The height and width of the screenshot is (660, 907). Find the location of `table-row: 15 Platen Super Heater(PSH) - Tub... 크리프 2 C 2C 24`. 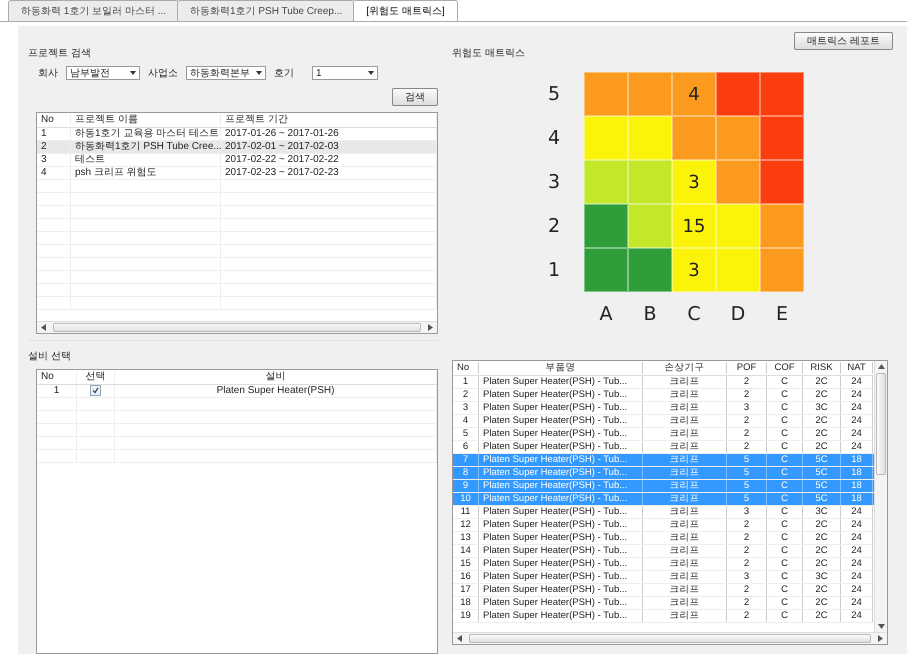

table-row: 15 Platen Super Heater(PSH) - Tub... 크리프 2 C 2C 24 is located at coordinates (663, 564).